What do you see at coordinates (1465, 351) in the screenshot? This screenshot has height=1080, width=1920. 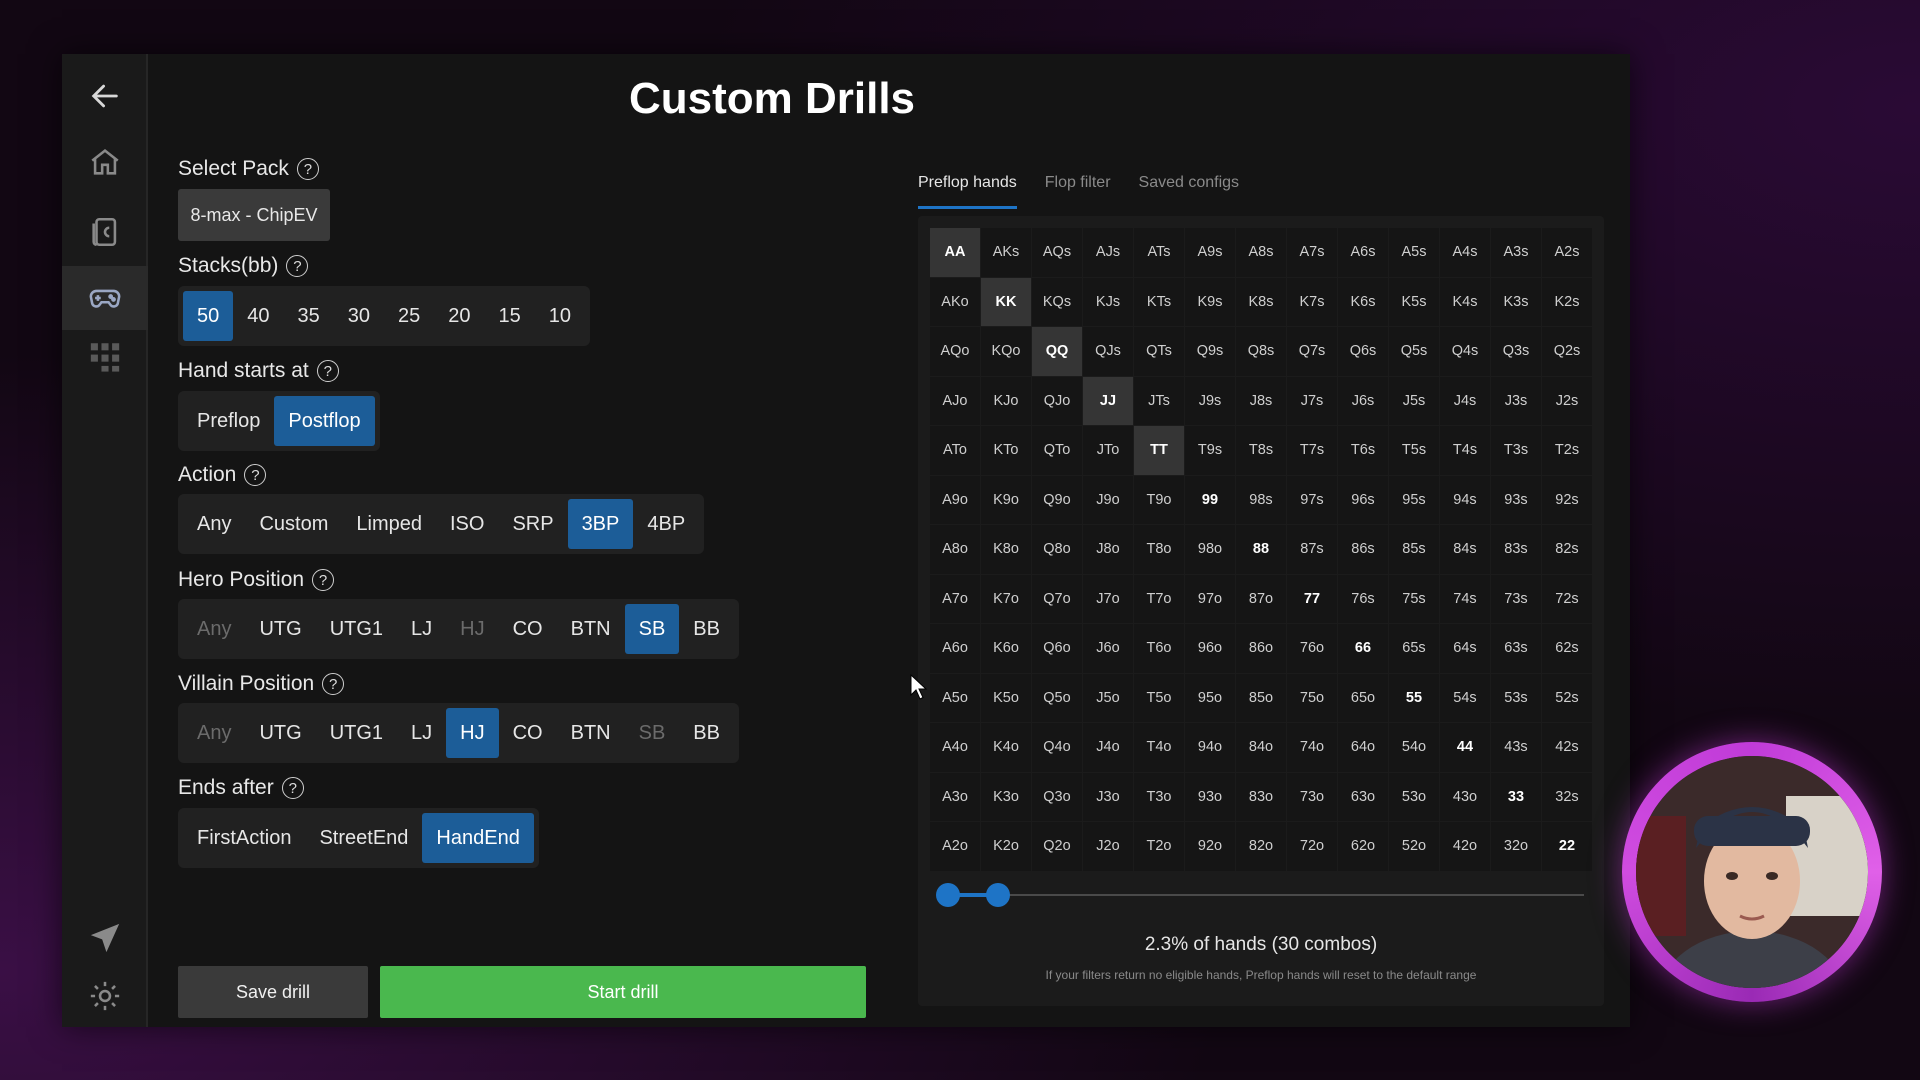 I see `hand-cell: Q4s` at bounding box center [1465, 351].